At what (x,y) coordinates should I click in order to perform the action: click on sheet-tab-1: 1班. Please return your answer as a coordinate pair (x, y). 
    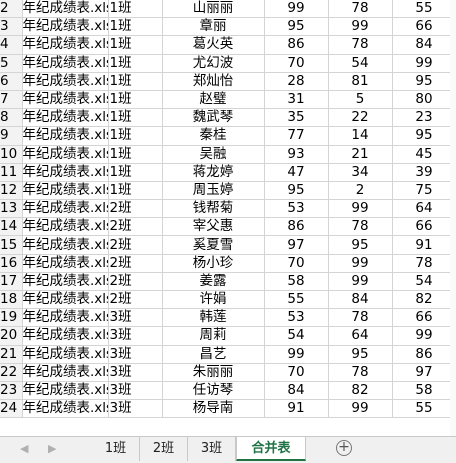
    Looking at the image, I should click on (116, 449).